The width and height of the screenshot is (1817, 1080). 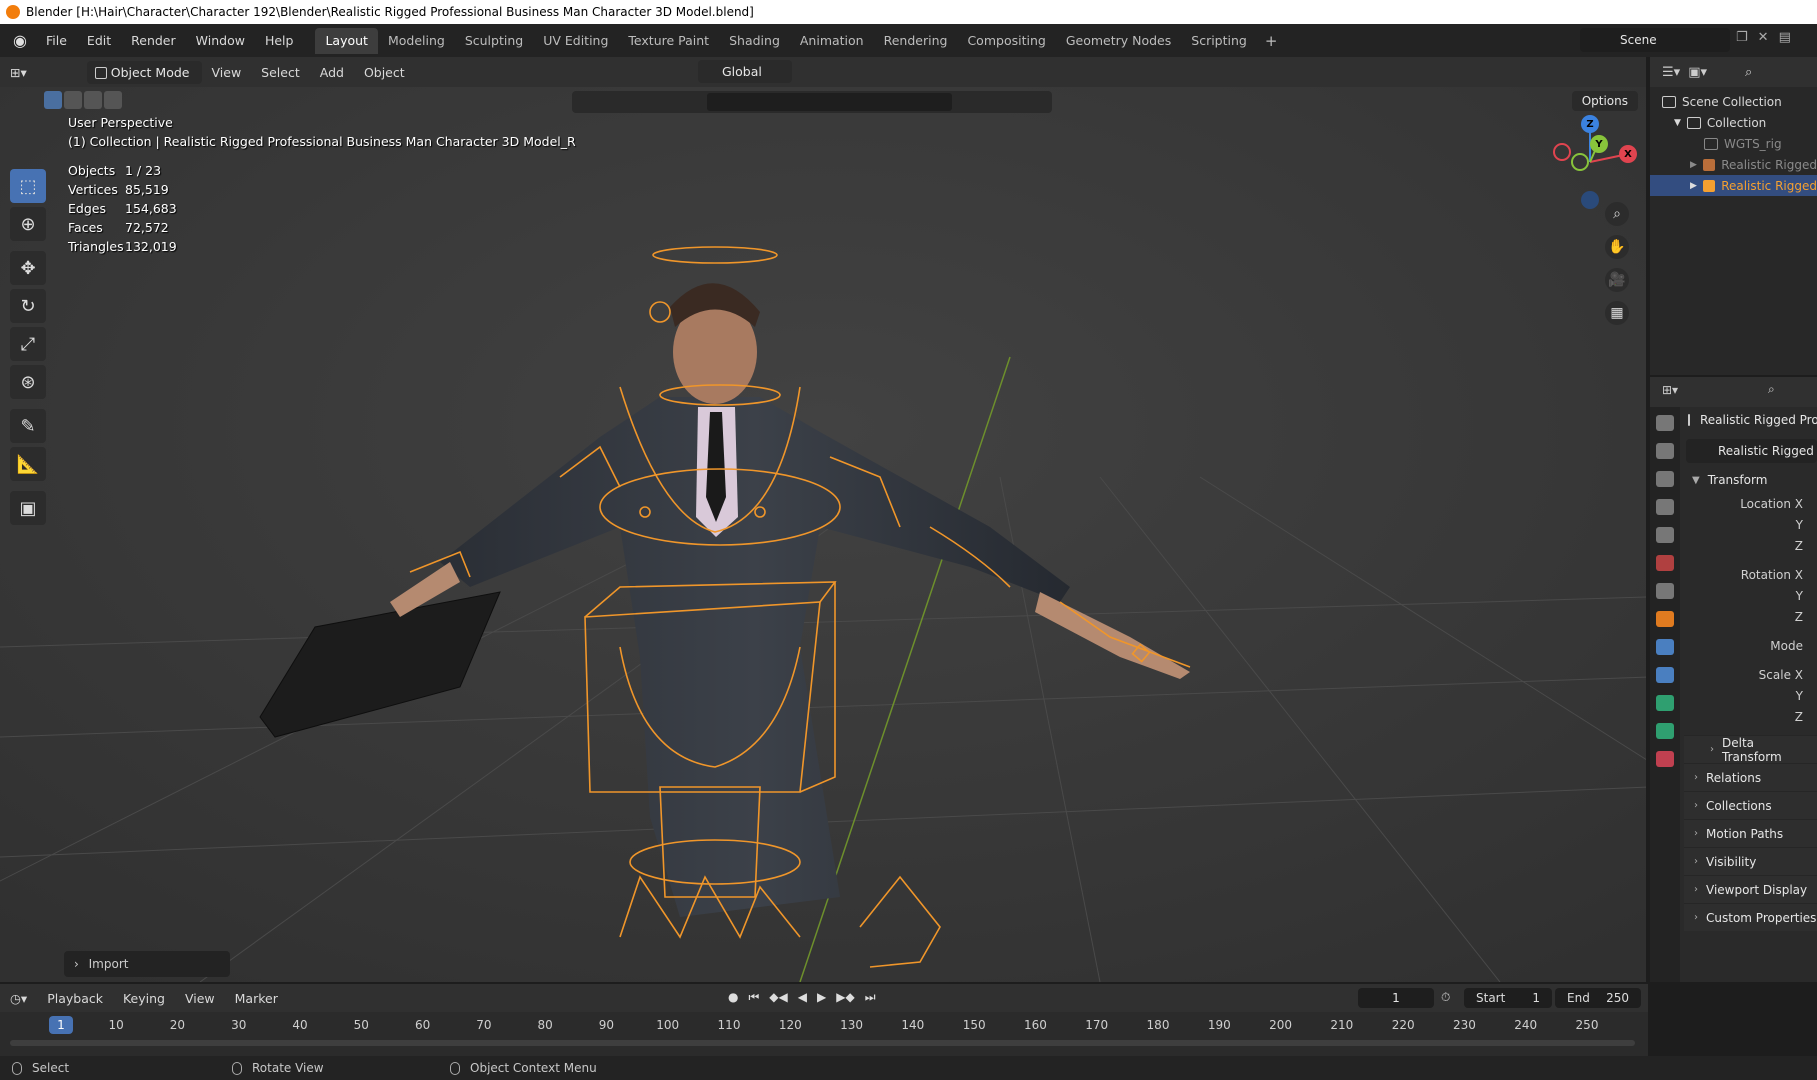 I want to click on camera-icon: 🎥, so click(x=1617, y=280).